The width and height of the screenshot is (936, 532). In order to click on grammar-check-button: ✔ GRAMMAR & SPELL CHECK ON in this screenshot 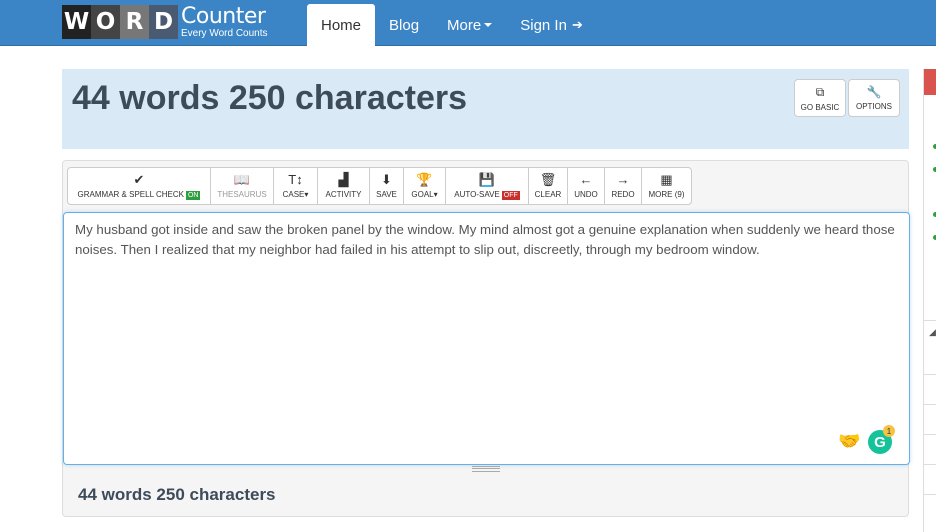, I will do `click(139, 186)`.